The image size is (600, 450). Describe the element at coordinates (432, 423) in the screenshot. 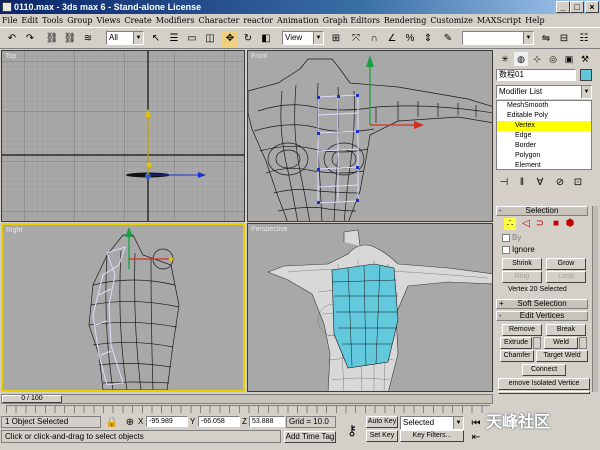

I see `key-mode-dropdown: Selected ▼` at that location.